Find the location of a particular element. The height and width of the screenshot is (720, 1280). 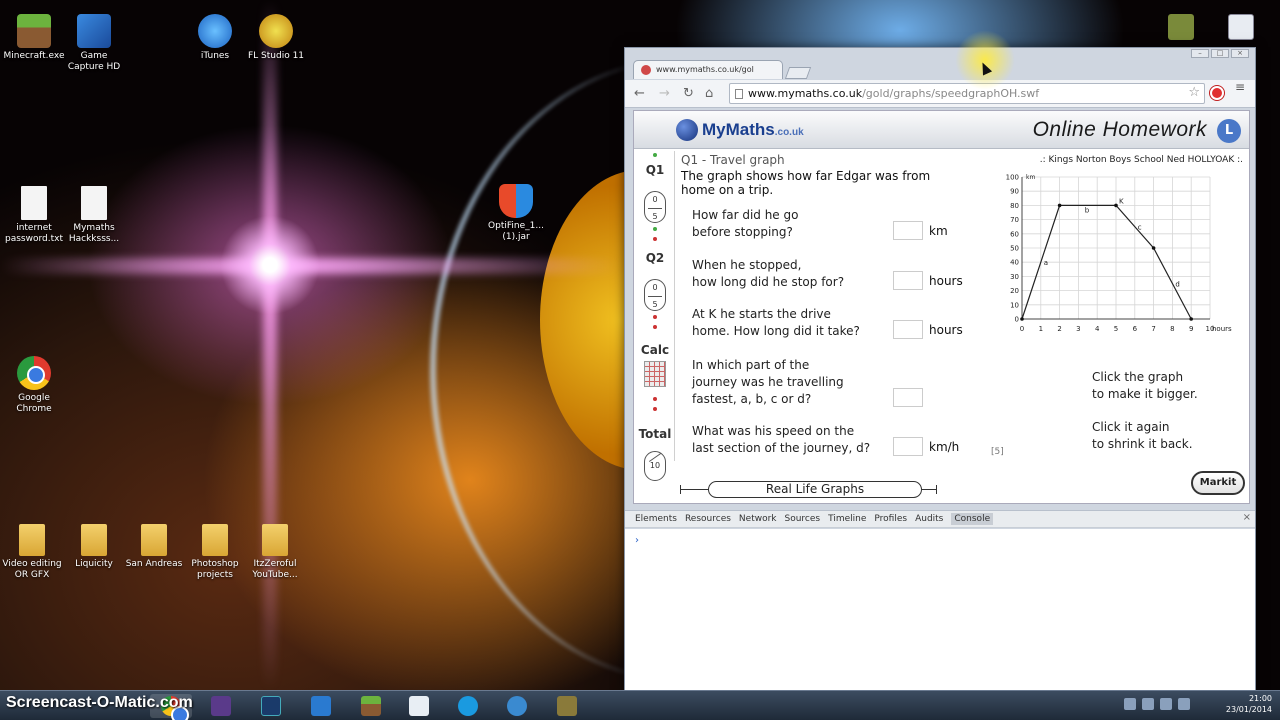

desktop-icon-itunes: iTunes is located at coordinates (215, 38).